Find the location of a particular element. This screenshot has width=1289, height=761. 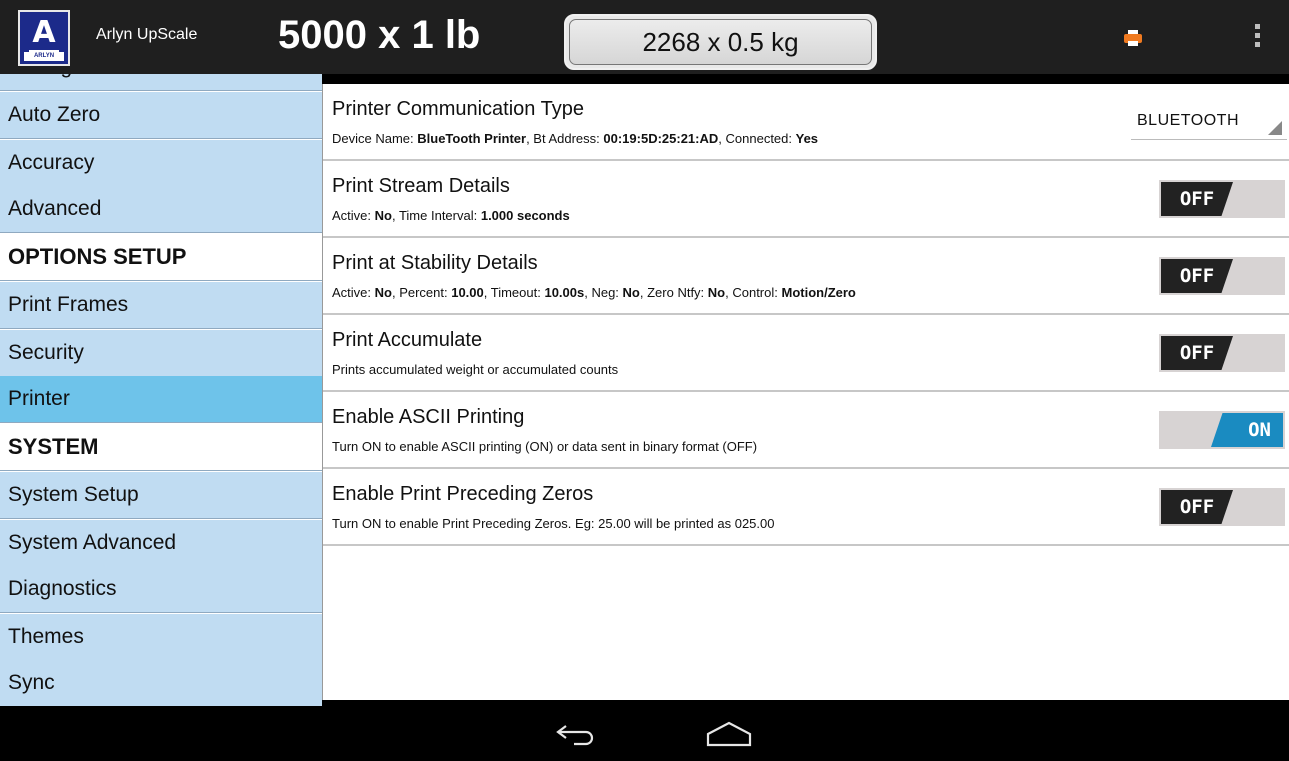

setting-title: Enable ASCII Printing is located at coordinates (428, 417).